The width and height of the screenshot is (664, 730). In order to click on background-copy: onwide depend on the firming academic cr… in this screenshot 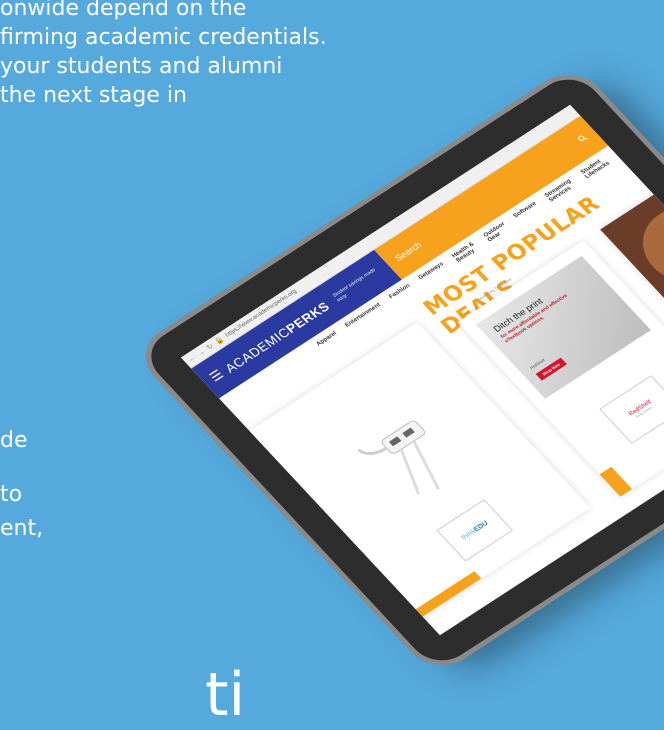, I will do `click(163, 55)`.